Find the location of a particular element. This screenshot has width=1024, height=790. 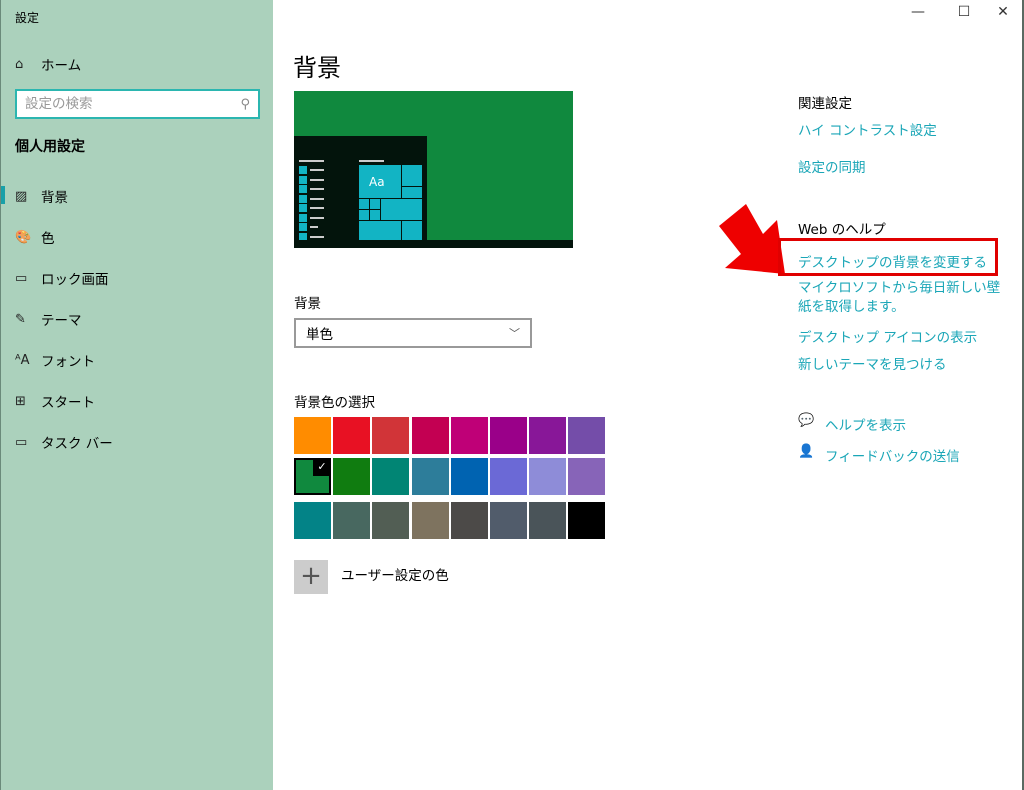

minimize-button: — is located at coordinates (918, 15).